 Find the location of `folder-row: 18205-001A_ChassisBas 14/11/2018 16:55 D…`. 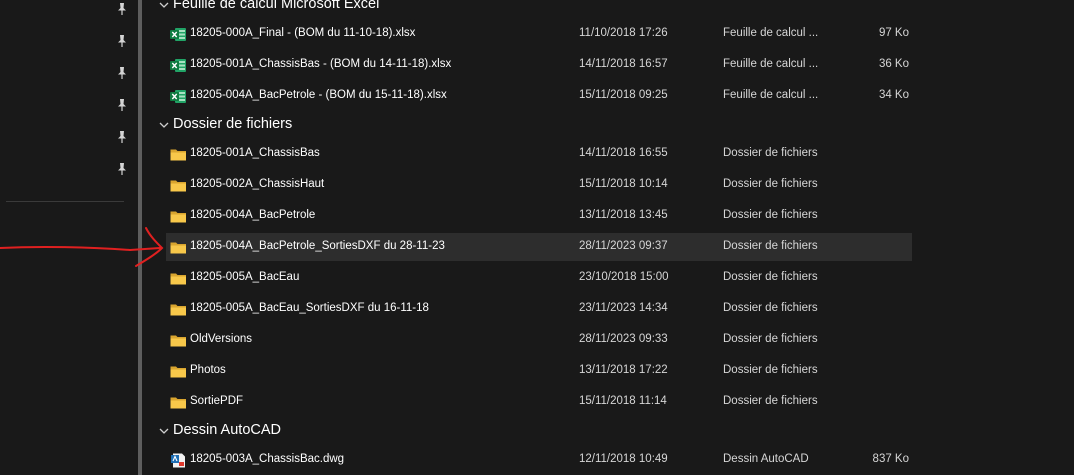

folder-row: 18205-001A_ChassisBas 14/11/2018 16:55 D… is located at coordinates (539, 154).